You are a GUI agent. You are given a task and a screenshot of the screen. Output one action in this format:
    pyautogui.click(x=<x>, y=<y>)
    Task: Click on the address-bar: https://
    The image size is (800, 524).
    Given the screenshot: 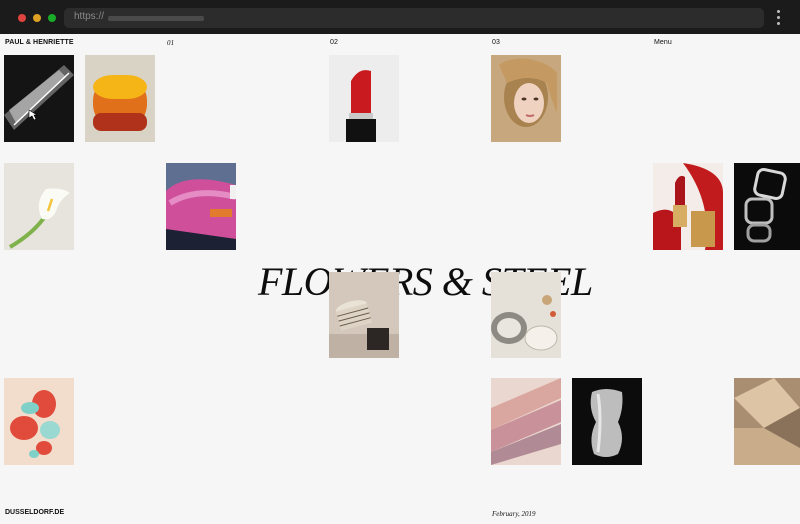 What is the action you would take?
    pyautogui.click(x=414, y=18)
    